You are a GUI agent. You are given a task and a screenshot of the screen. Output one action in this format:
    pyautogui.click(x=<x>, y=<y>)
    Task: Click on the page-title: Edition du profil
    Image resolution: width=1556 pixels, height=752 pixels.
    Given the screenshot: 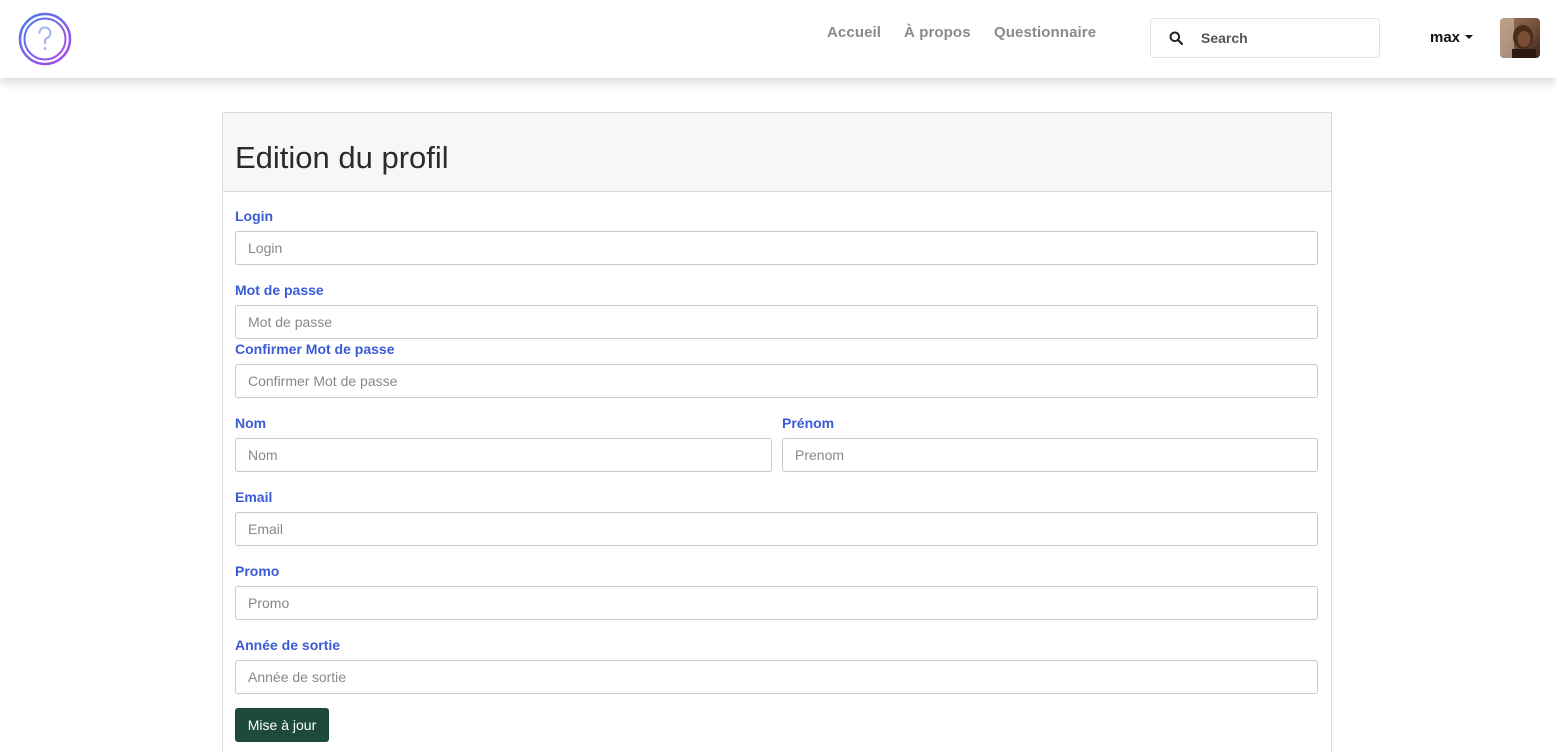 What is the action you would take?
    pyautogui.click(x=342, y=157)
    